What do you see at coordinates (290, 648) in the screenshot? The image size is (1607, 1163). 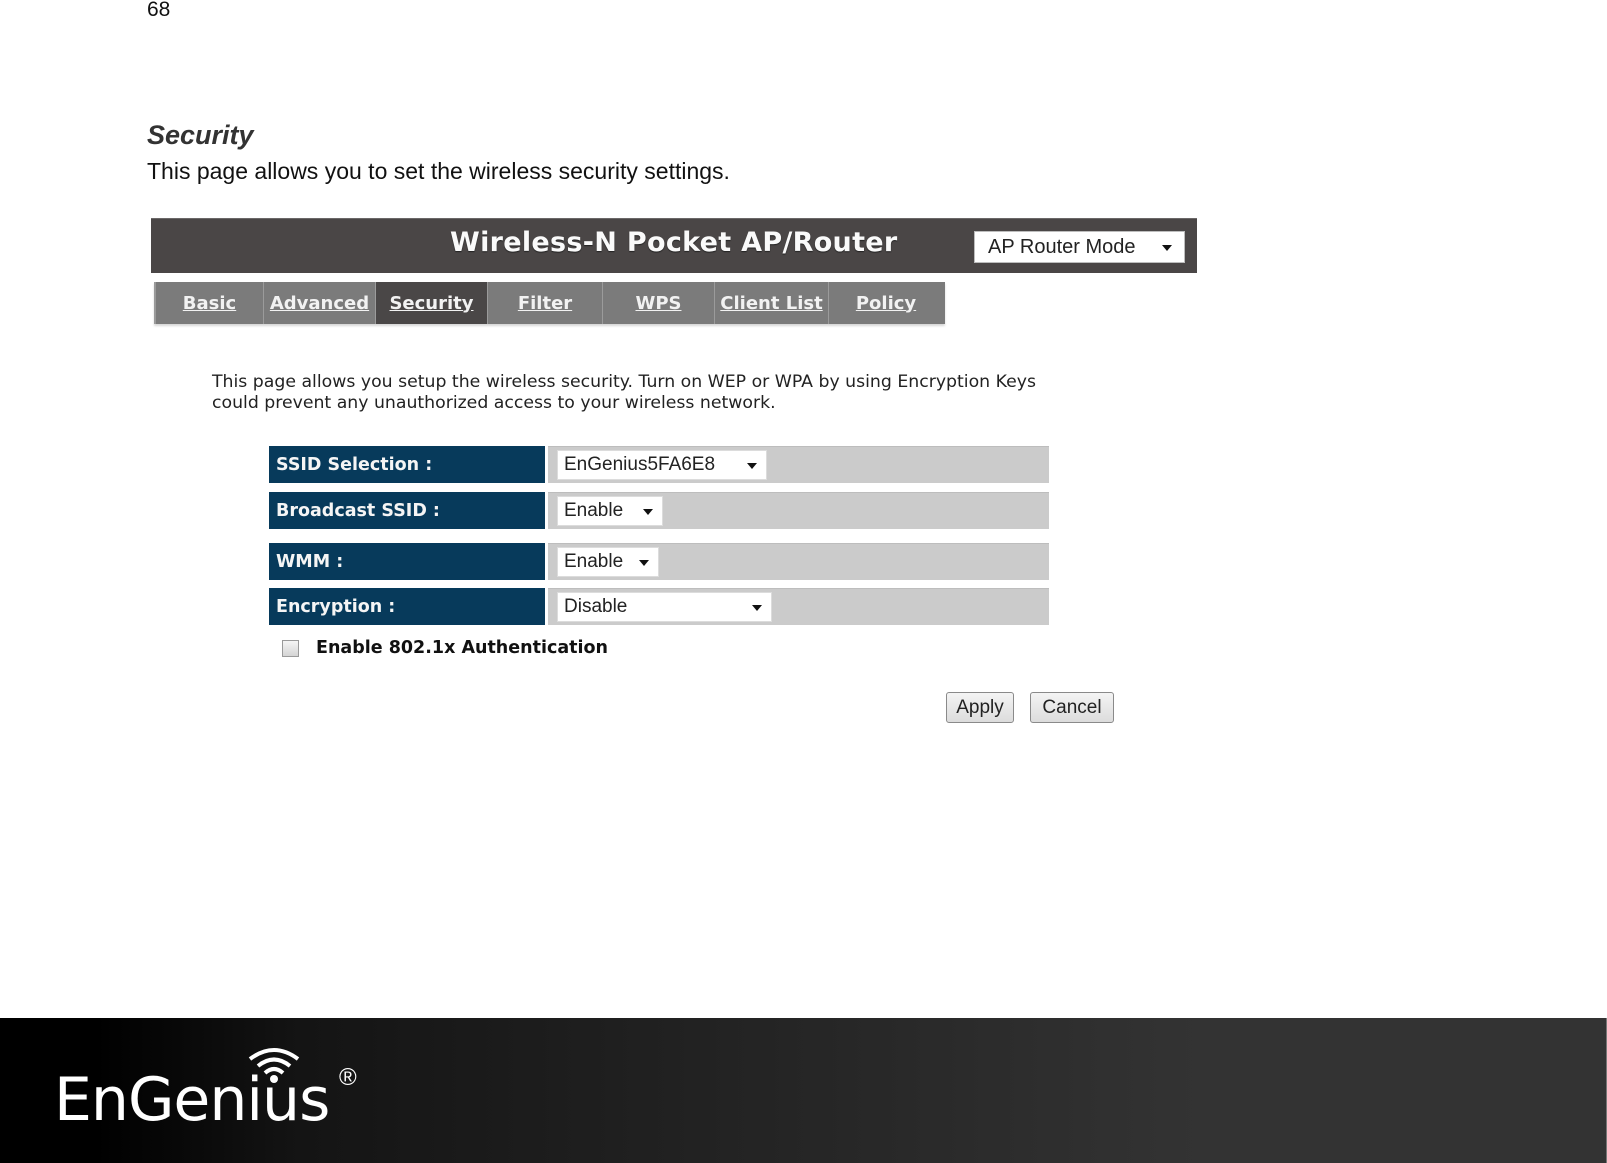 I see `auth-8021x-checkbox` at bounding box center [290, 648].